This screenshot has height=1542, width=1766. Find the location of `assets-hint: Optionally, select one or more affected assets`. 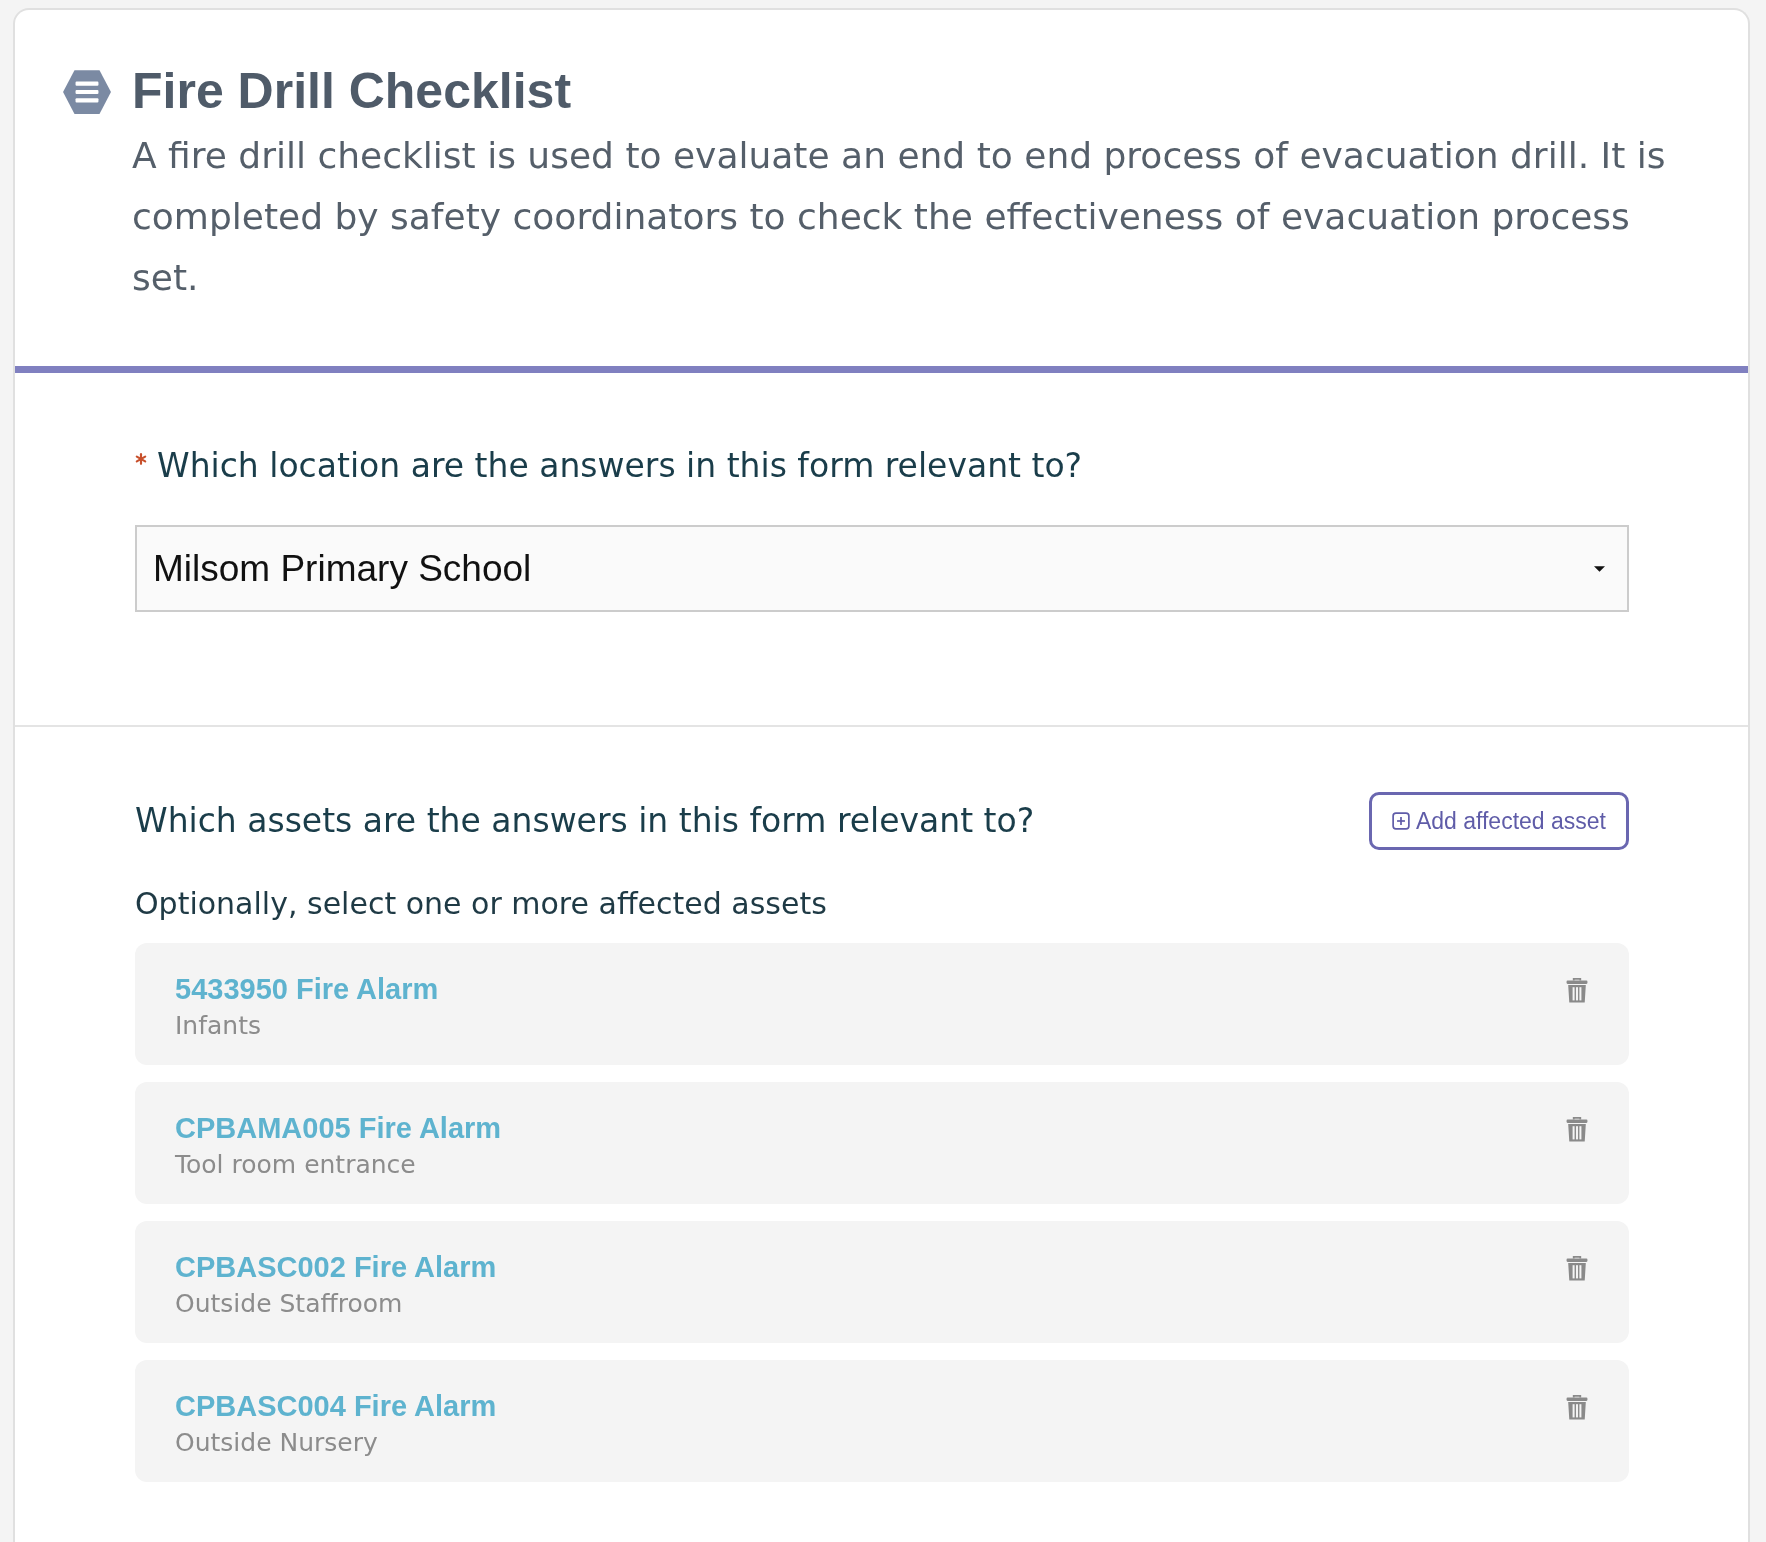

assets-hint: Optionally, select one or more affected assets is located at coordinates (481, 904).